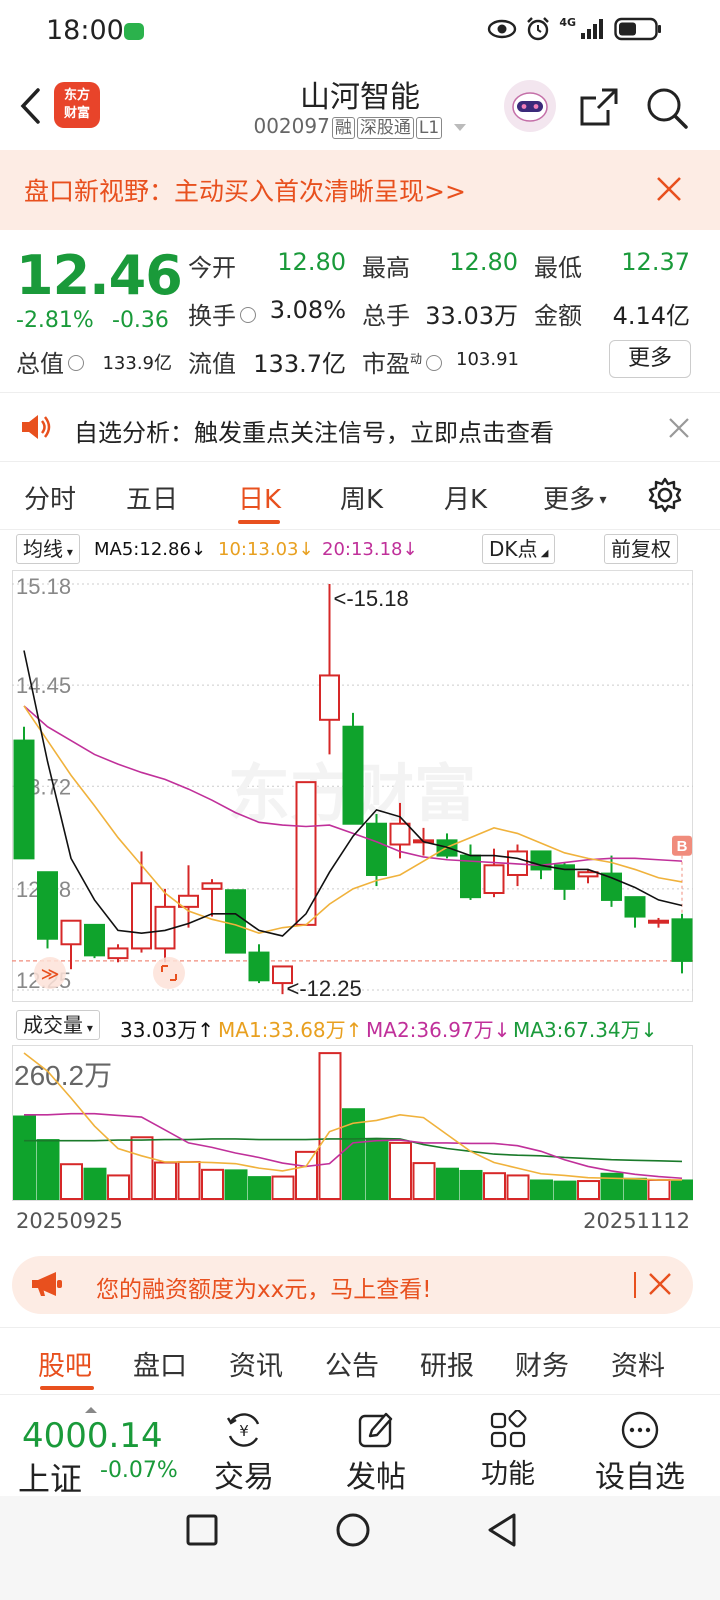 The height and width of the screenshot is (1600, 720). I want to click on pe-label: 市盈动, so click(404, 361).